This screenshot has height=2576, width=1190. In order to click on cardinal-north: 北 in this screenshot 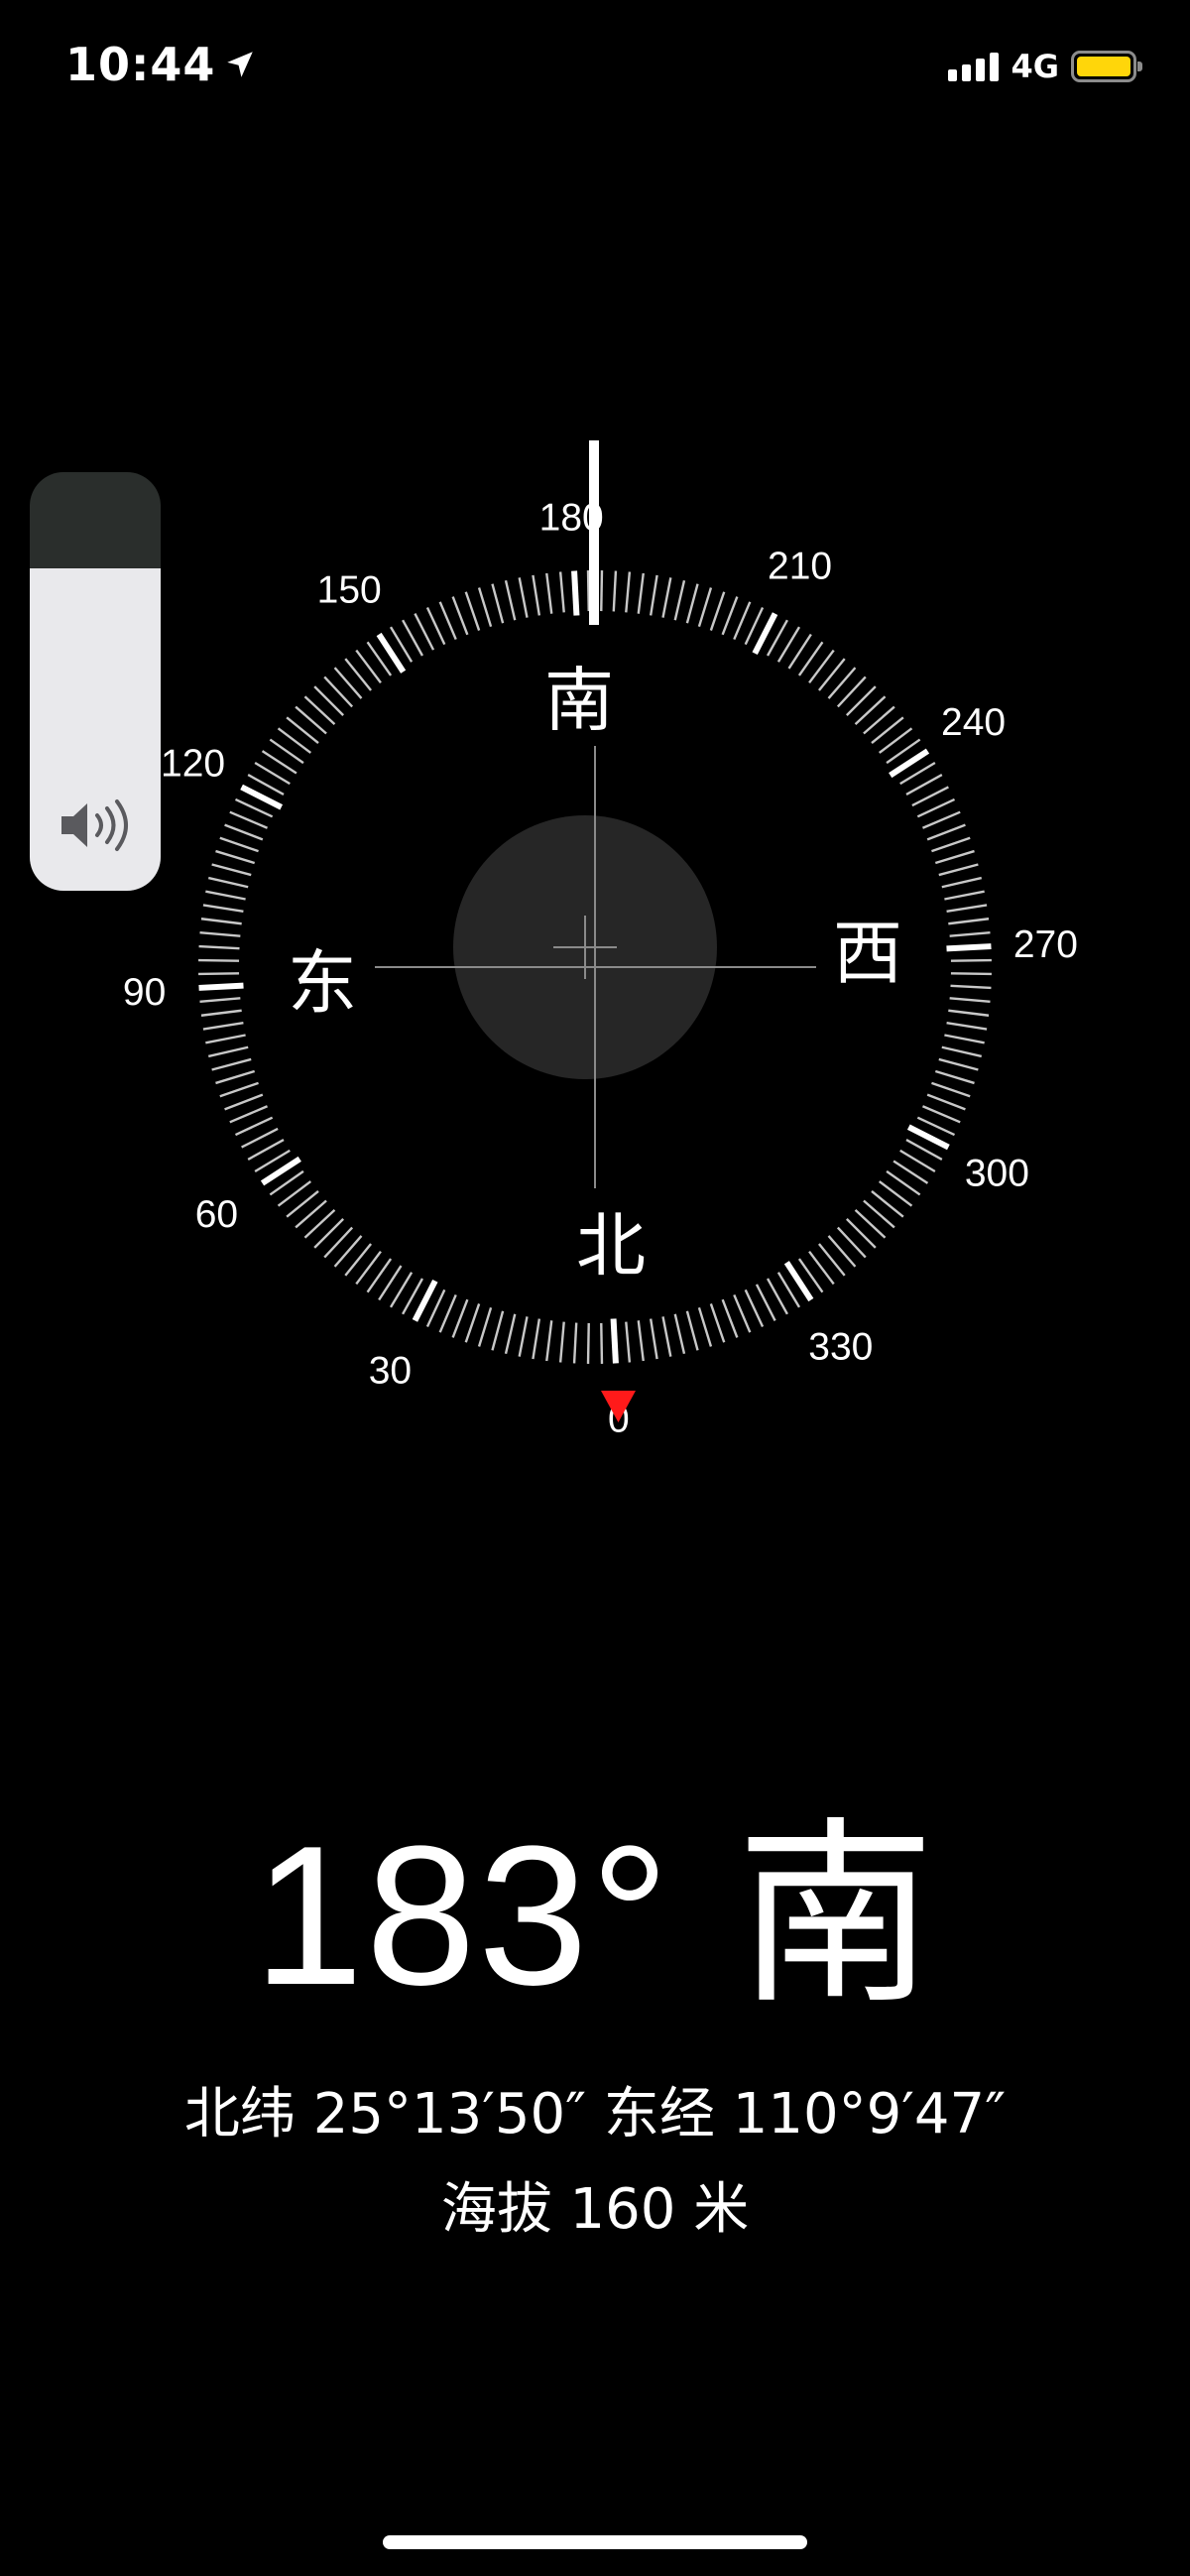, I will do `click(611, 1246)`.